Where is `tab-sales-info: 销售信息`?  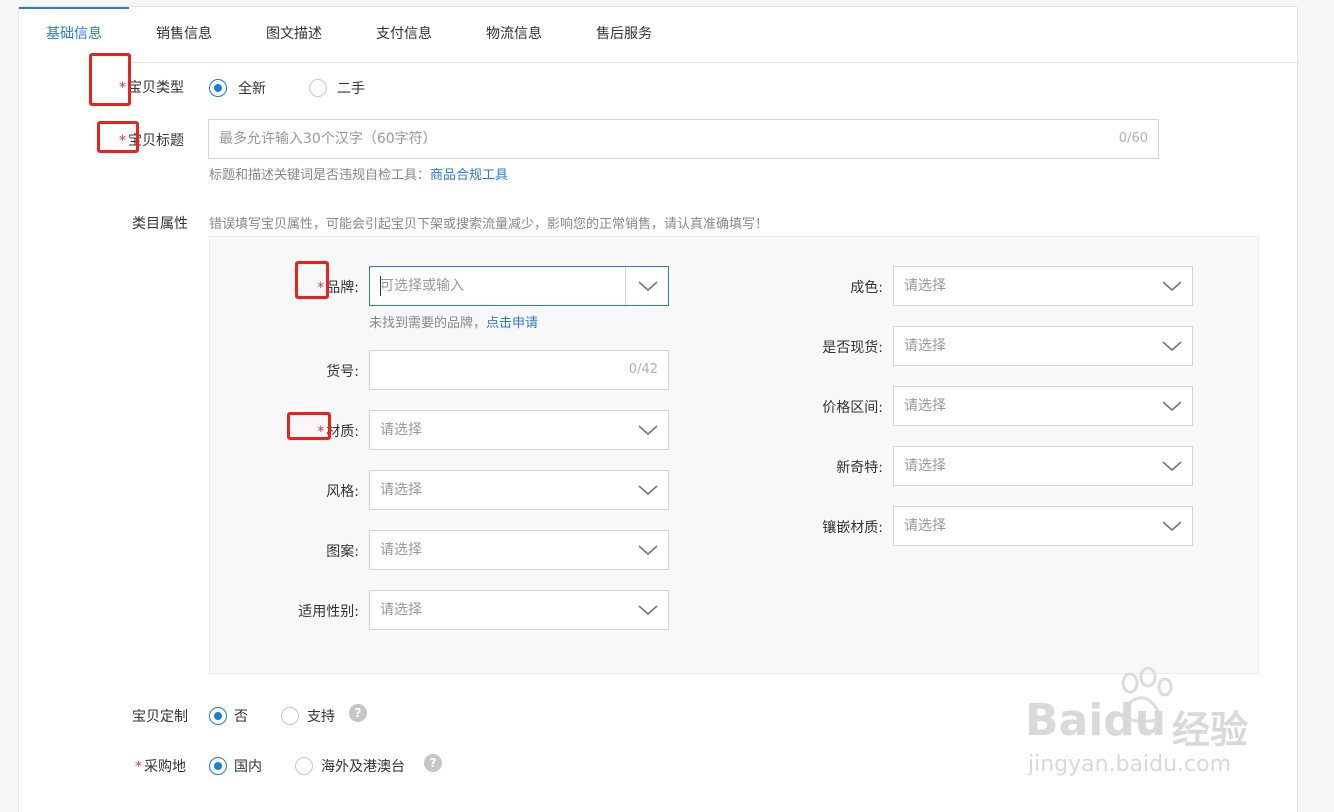 tab-sales-info: 销售信息 is located at coordinates (184, 35).